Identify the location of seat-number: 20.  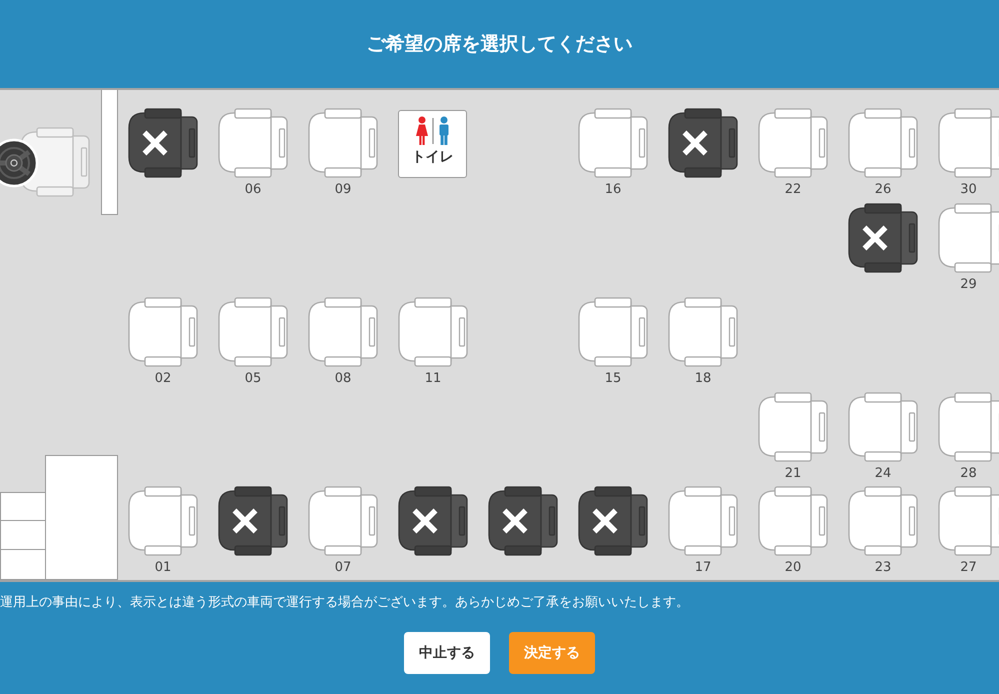
(793, 568).